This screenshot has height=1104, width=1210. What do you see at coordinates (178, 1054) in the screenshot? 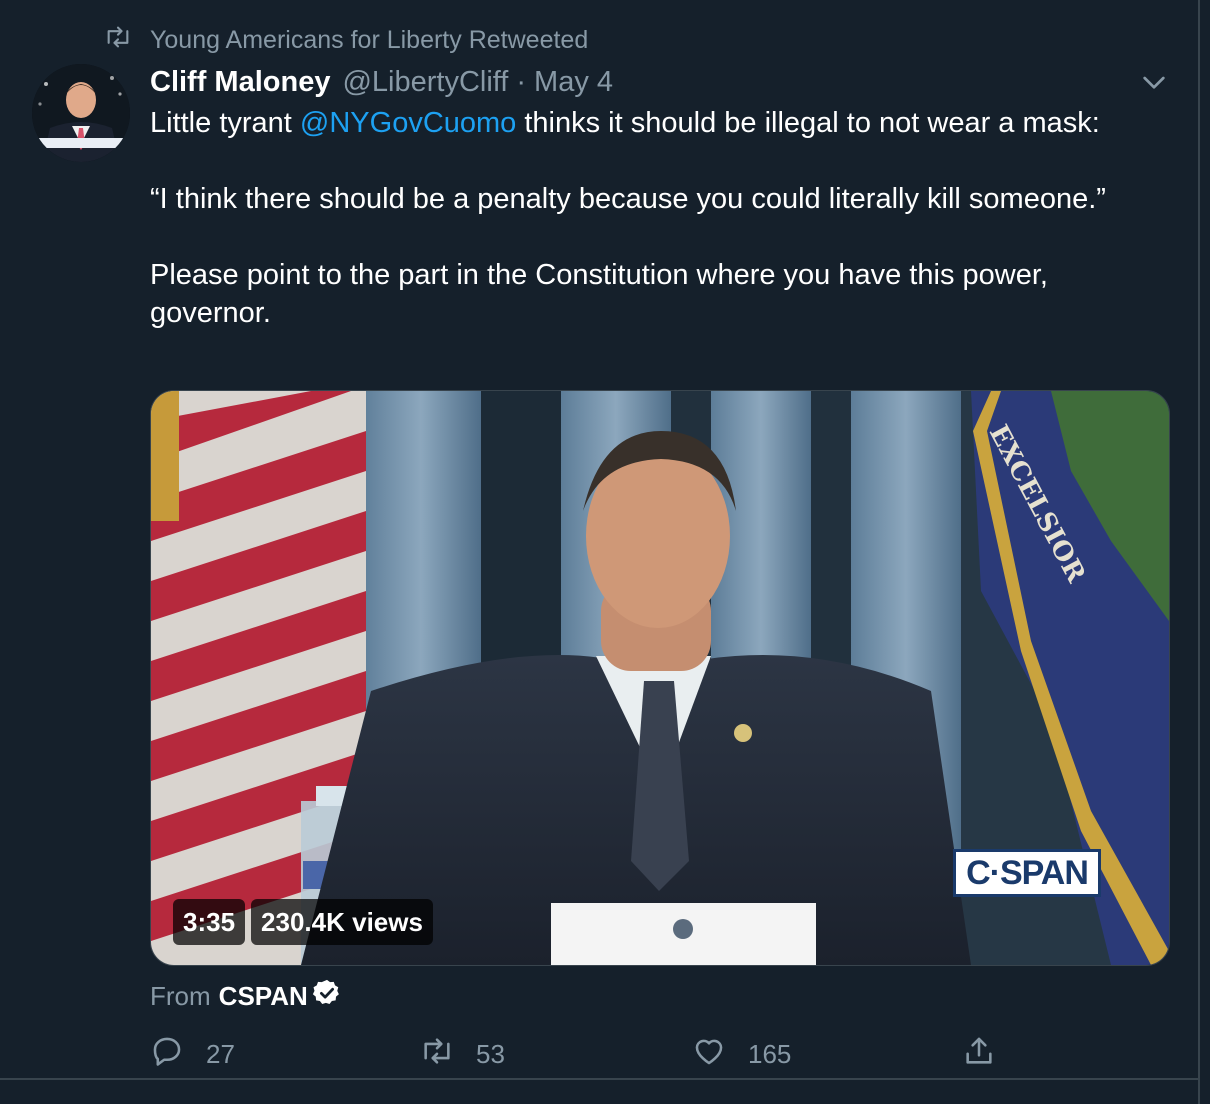
I see `reply-icon` at bounding box center [178, 1054].